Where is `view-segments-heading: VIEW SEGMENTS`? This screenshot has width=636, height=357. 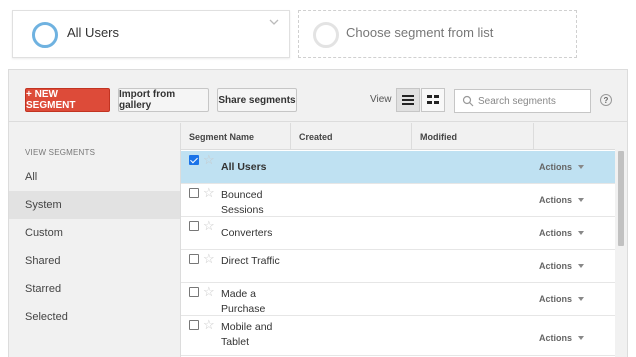
view-segments-heading: VIEW SEGMENTS is located at coordinates (60, 152).